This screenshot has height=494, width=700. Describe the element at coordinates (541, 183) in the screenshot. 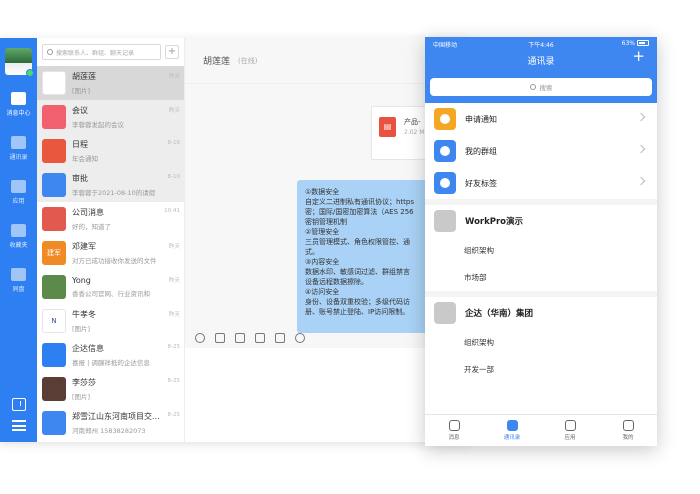

I see `phone-row: 好友标签` at that location.